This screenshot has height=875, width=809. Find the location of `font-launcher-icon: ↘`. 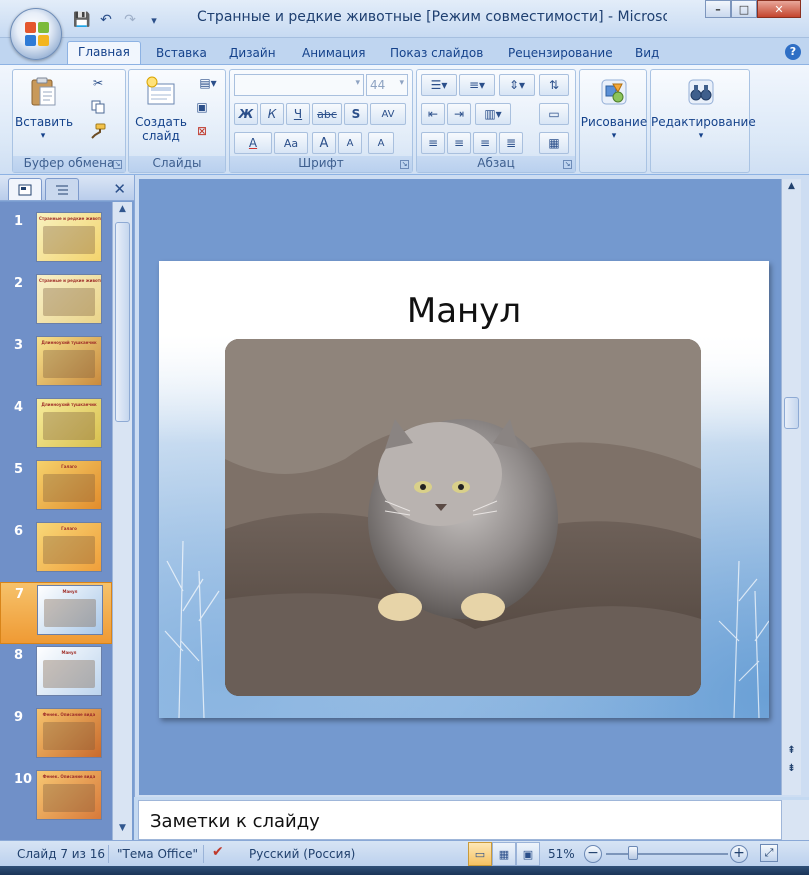

font-launcher-icon: ↘ is located at coordinates (404, 164).